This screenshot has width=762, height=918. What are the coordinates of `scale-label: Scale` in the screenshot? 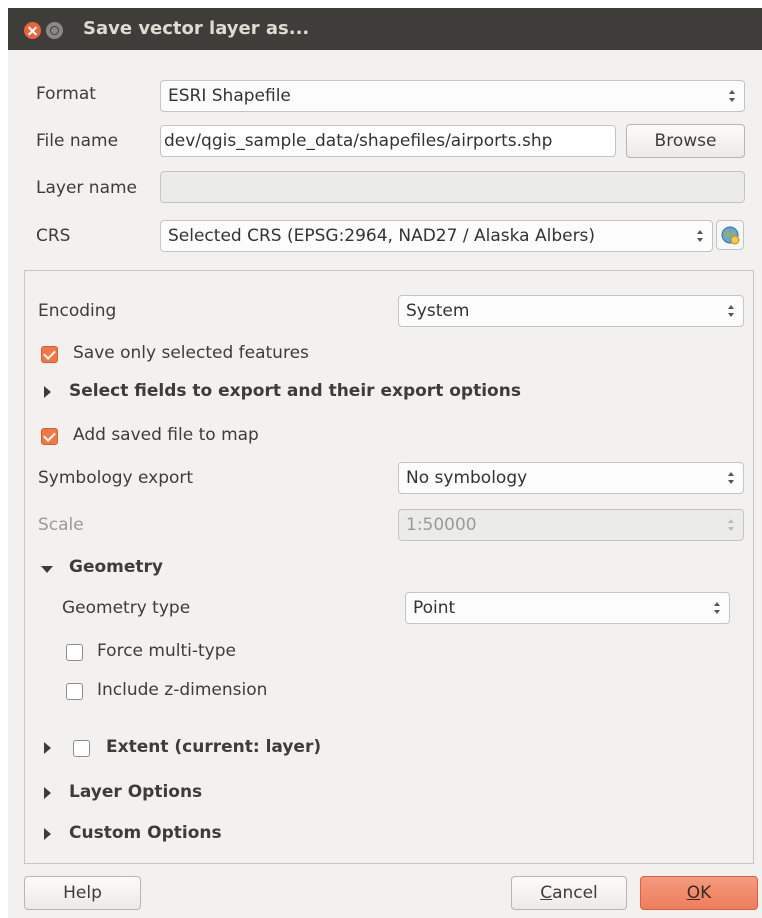 It's located at (61, 525).